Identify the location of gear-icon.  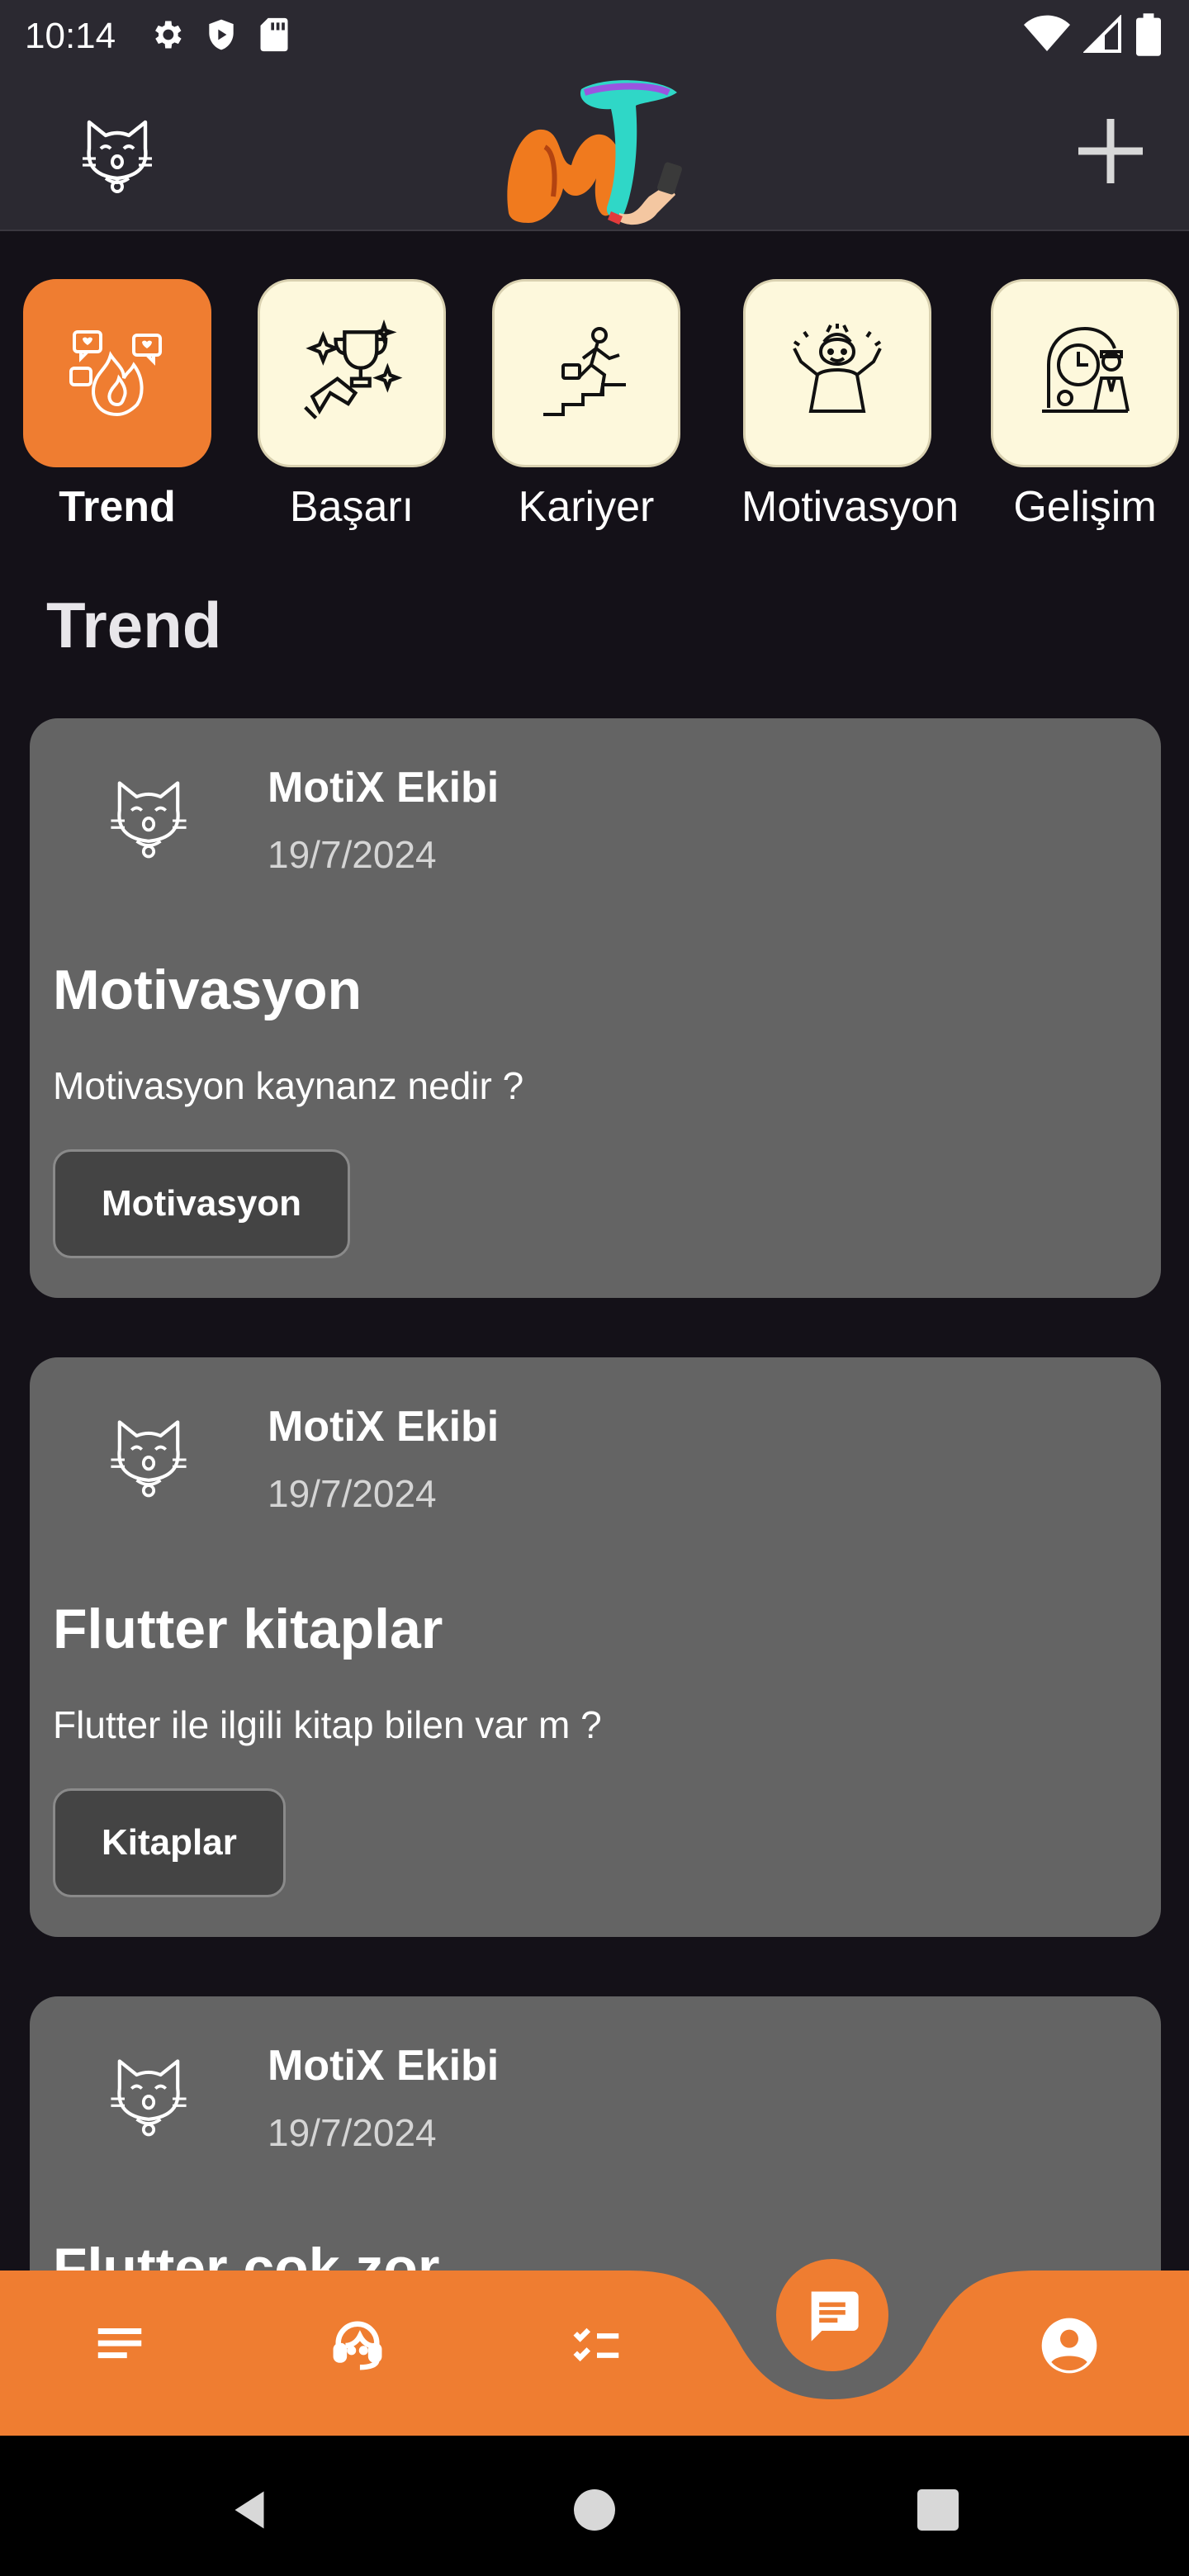
(167, 37).